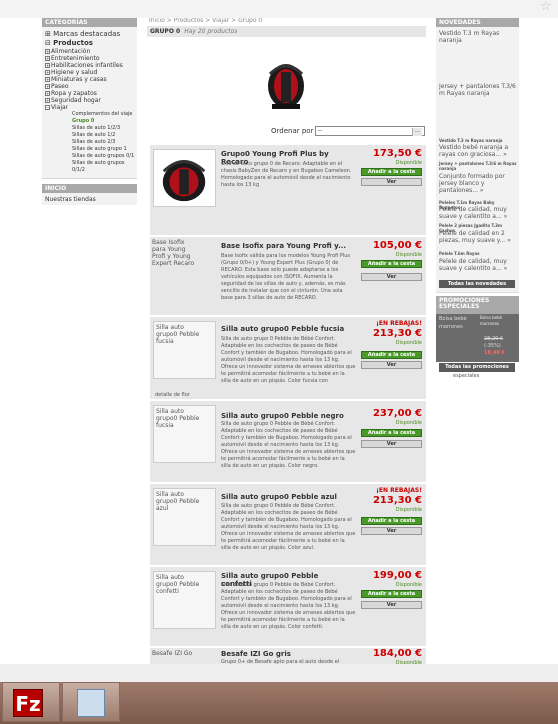 The height and width of the screenshot is (724, 558). Describe the element at coordinates (477, 22) in the screenshot. I see `novedades-header: NOVEDADES` at that location.